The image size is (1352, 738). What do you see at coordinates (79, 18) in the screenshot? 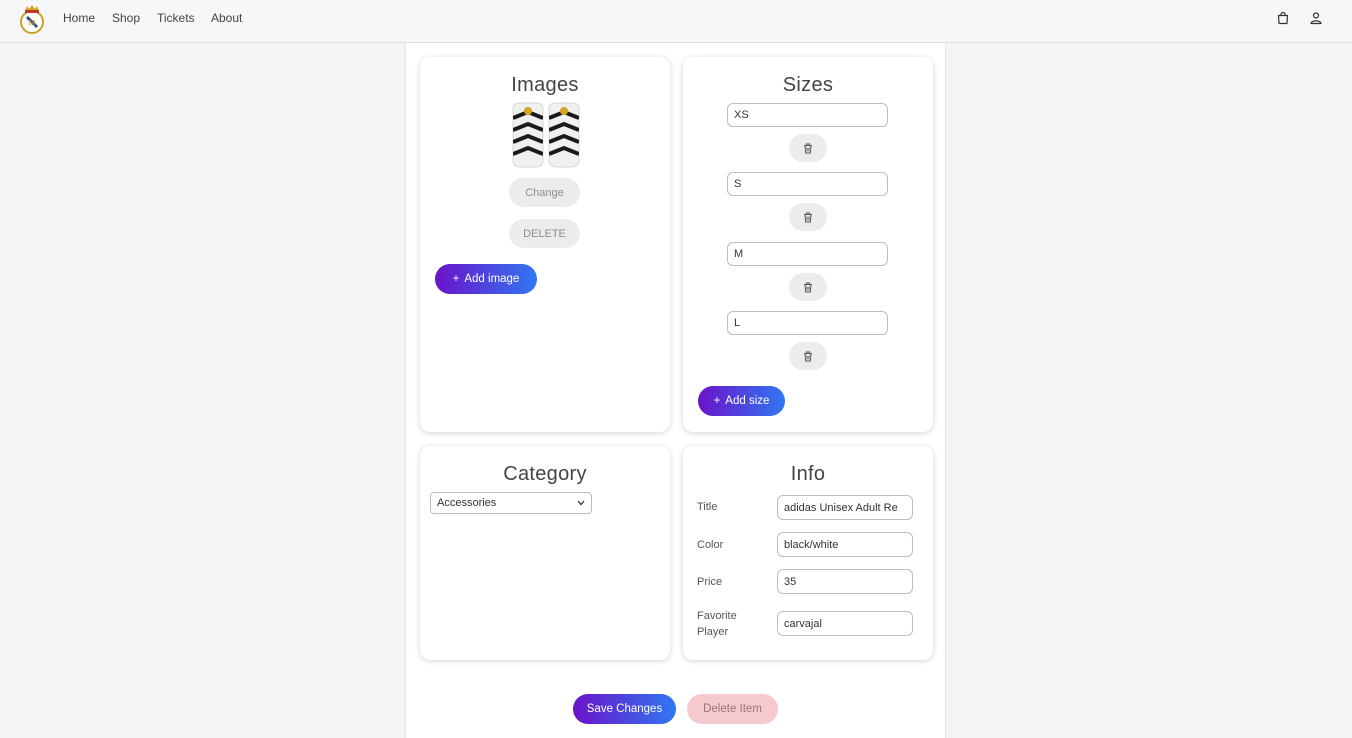
I see `nav-link-home: Home` at bounding box center [79, 18].